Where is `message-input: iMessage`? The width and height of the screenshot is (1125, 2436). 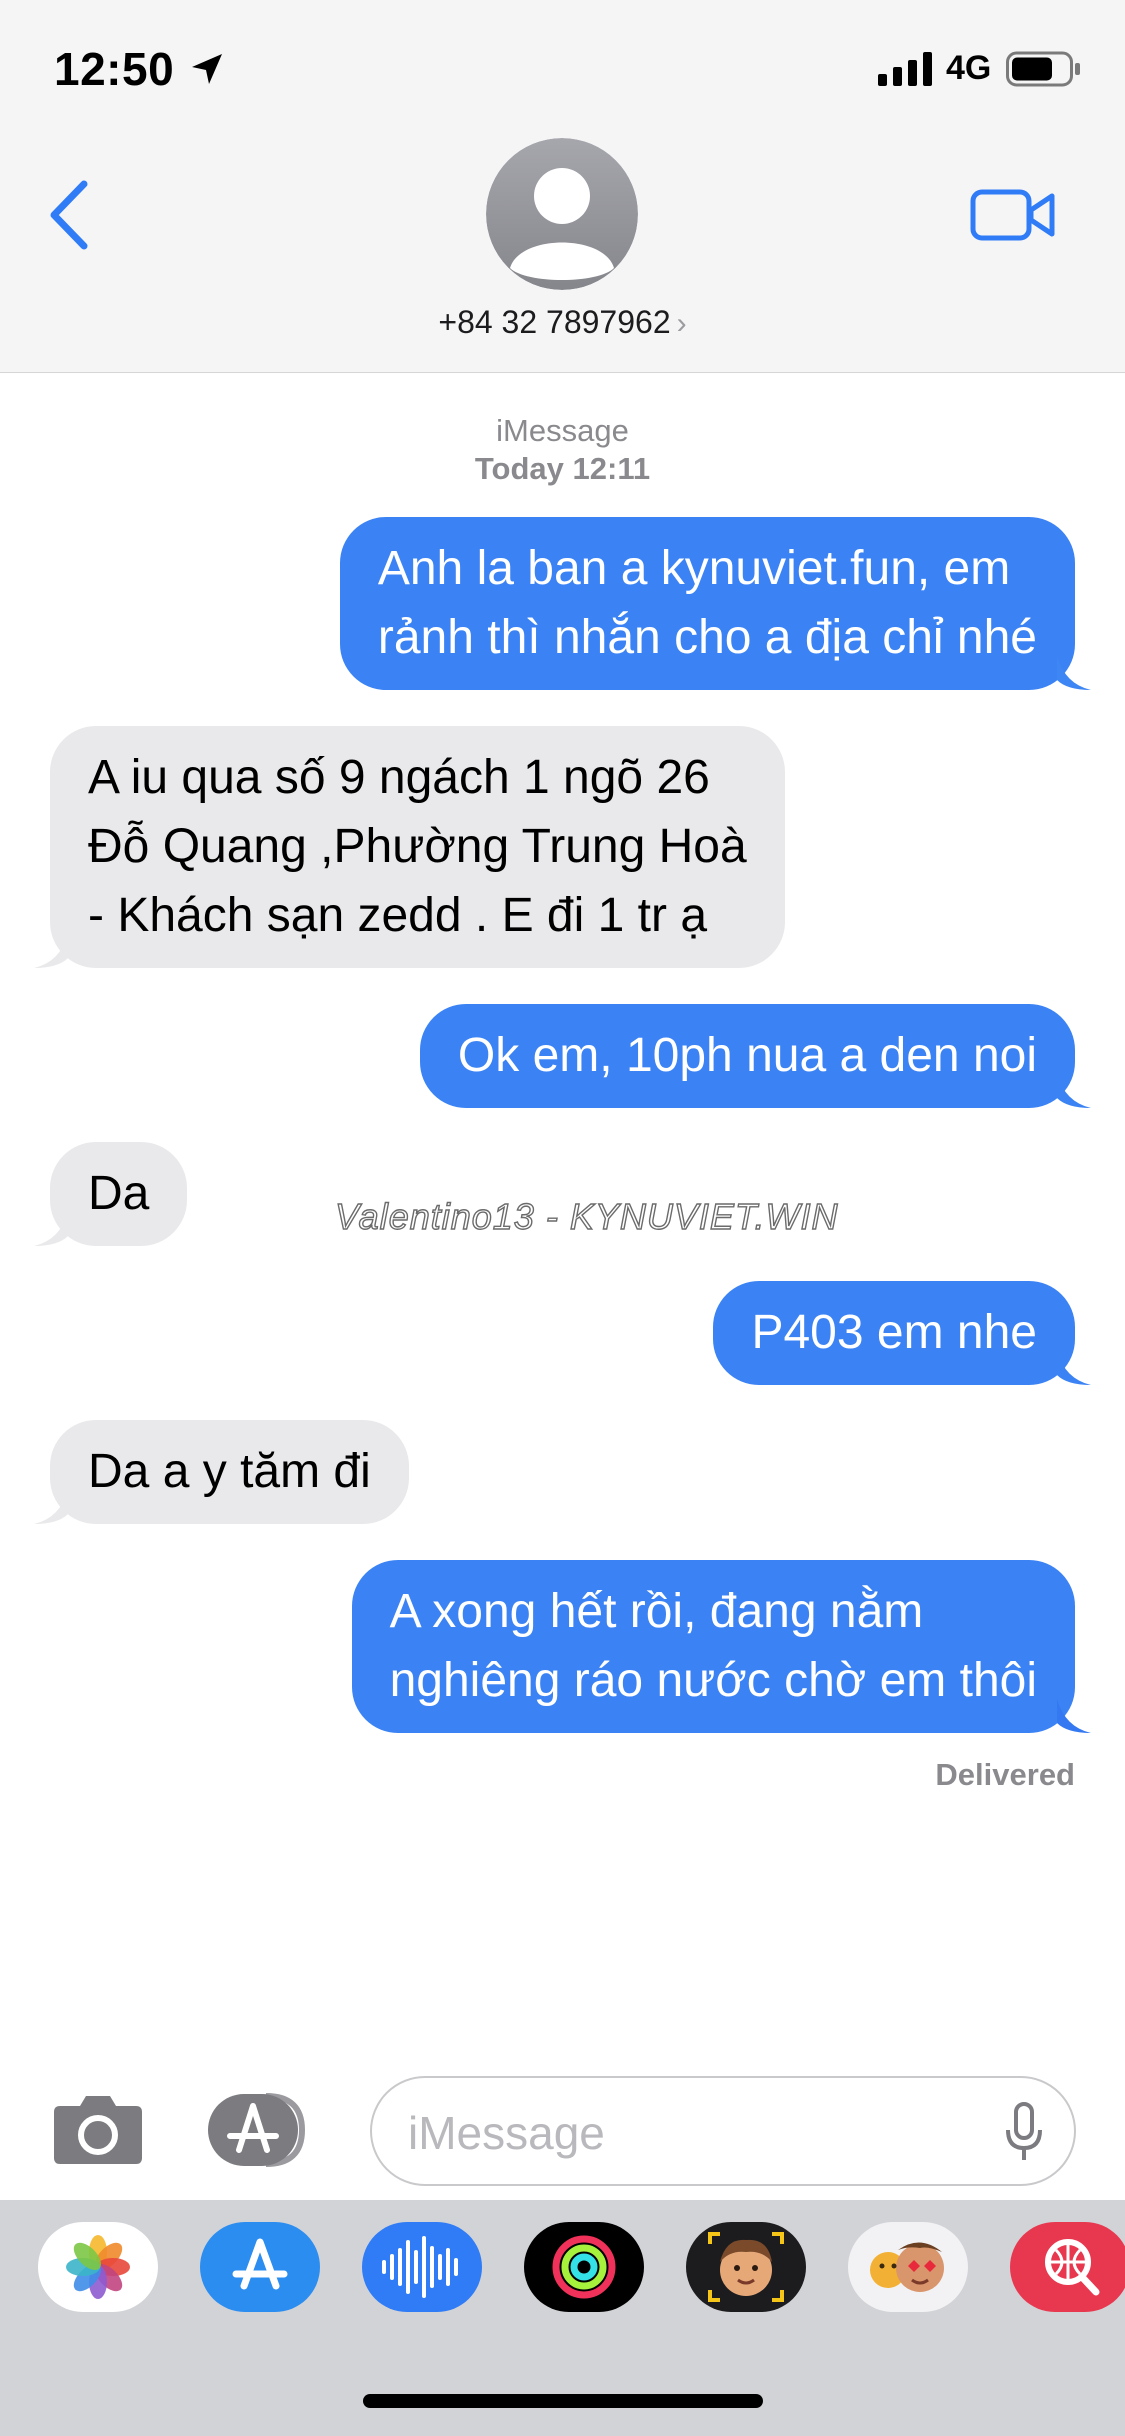
message-input: iMessage is located at coordinates (723, 2131).